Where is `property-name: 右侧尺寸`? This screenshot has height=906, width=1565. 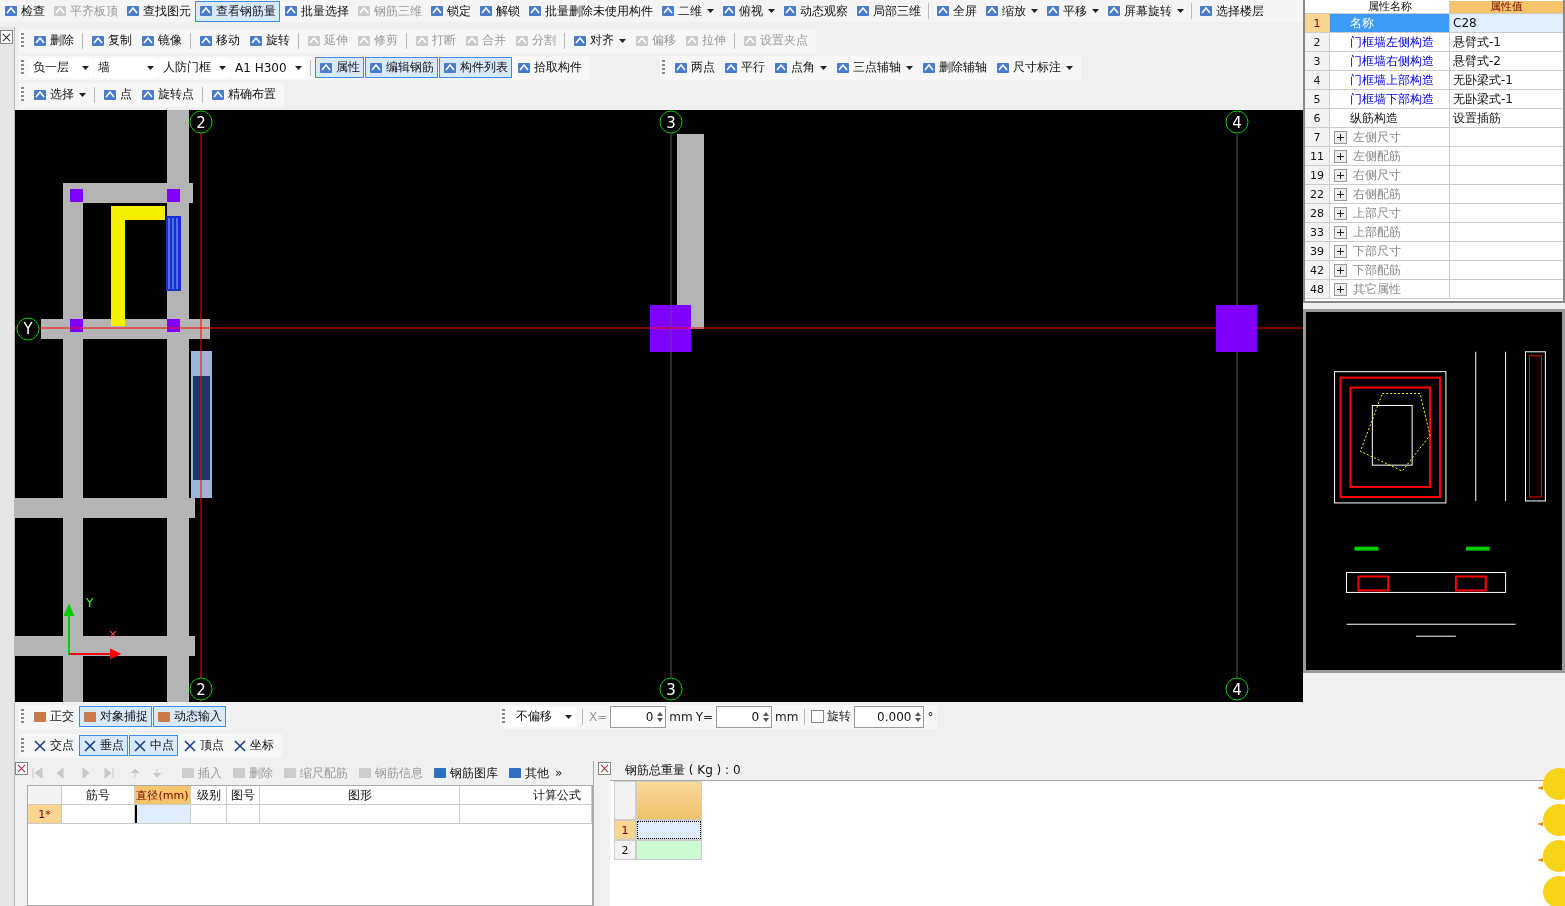
property-name: 右侧尺寸 is located at coordinates (1390, 175).